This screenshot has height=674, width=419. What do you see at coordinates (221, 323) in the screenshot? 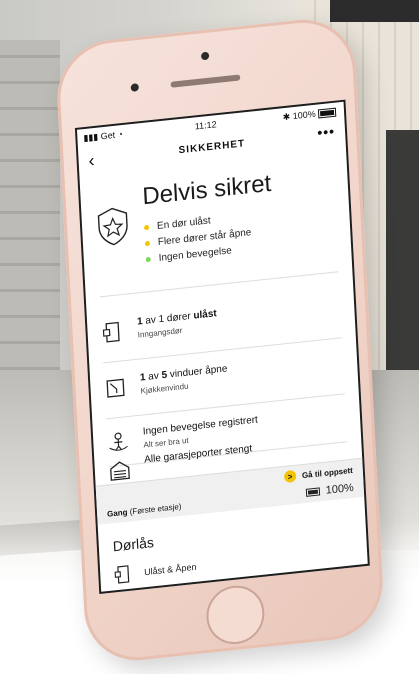
I see `status-item-doors: 1 av 1 dører ulåst Inngangsdør` at bounding box center [221, 323].